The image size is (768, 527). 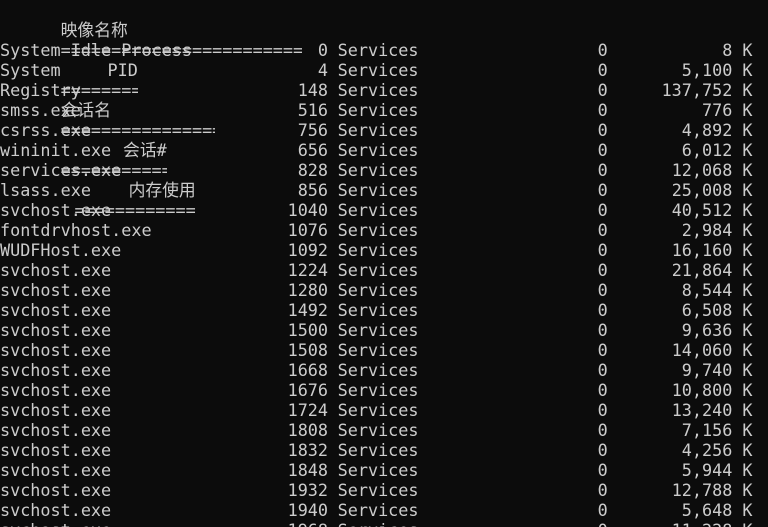 I want to click on table-row: svchost.exe 1500 Services 0 9,636 K, so click(x=384, y=330).